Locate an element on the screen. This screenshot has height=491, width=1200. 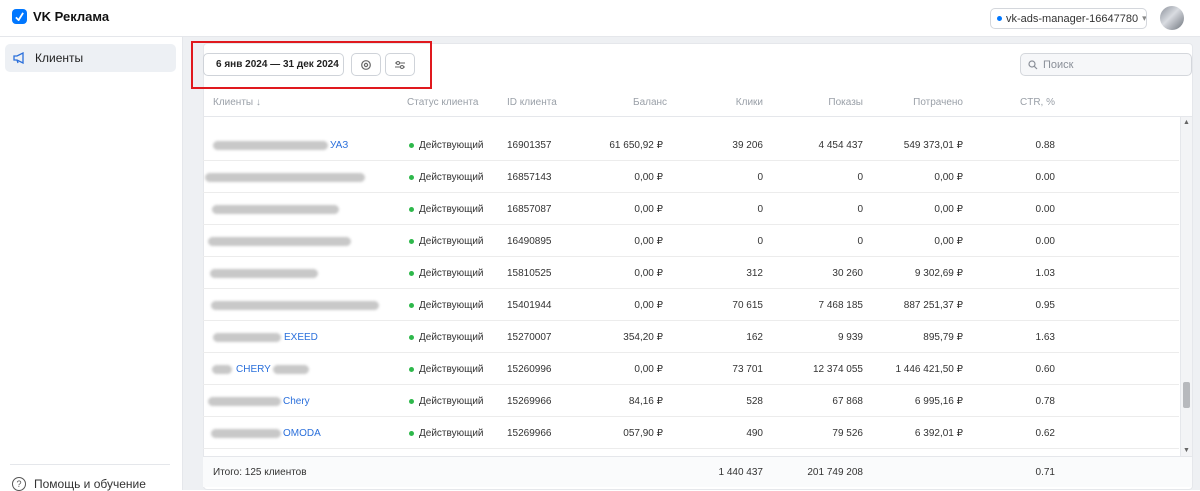
table-scrollbar: ▲ ▼ is located at coordinates (1186, 286).